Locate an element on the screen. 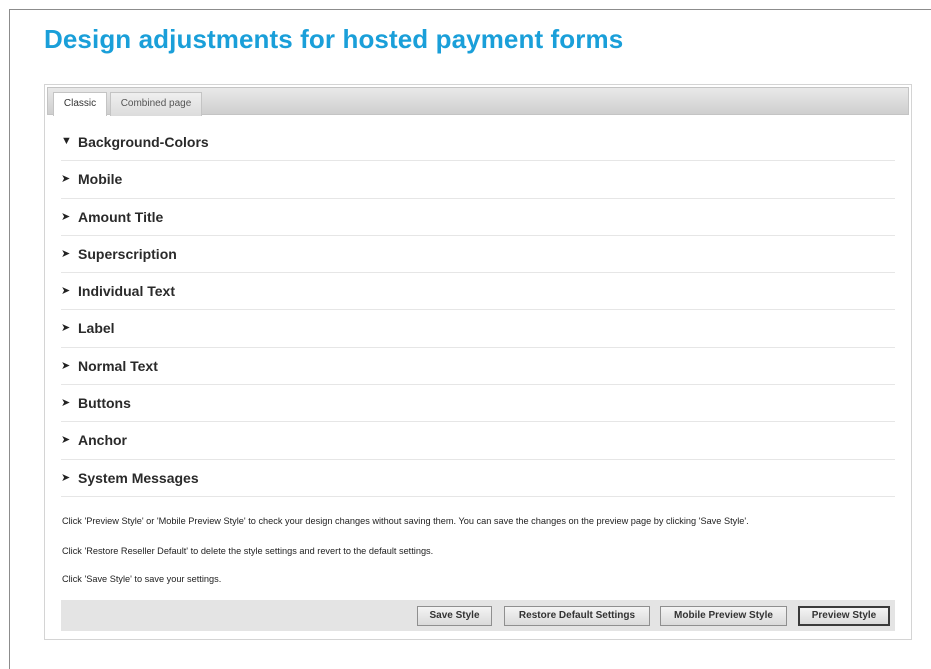 This screenshot has height=669, width=931. section-superscription: ➤ Superscription is located at coordinates (478, 255).